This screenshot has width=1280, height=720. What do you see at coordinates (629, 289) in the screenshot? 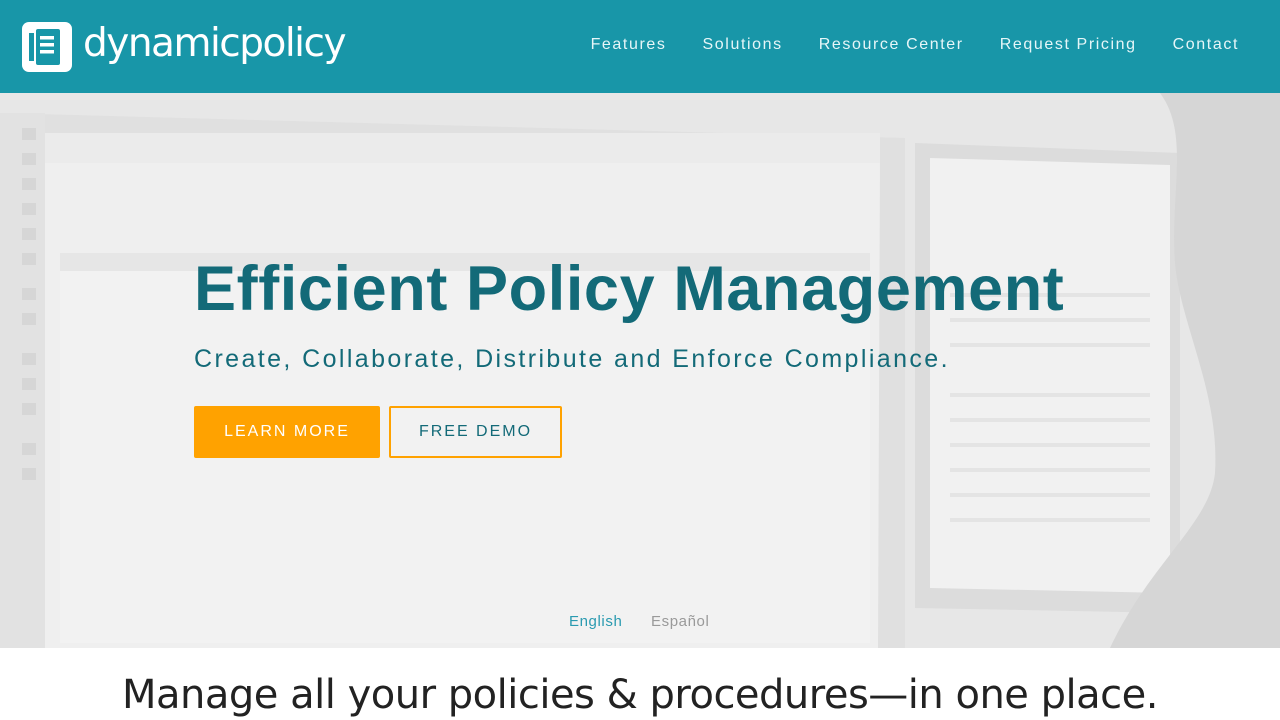
I see `hero-title: Efficient Policy Management` at bounding box center [629, 289].